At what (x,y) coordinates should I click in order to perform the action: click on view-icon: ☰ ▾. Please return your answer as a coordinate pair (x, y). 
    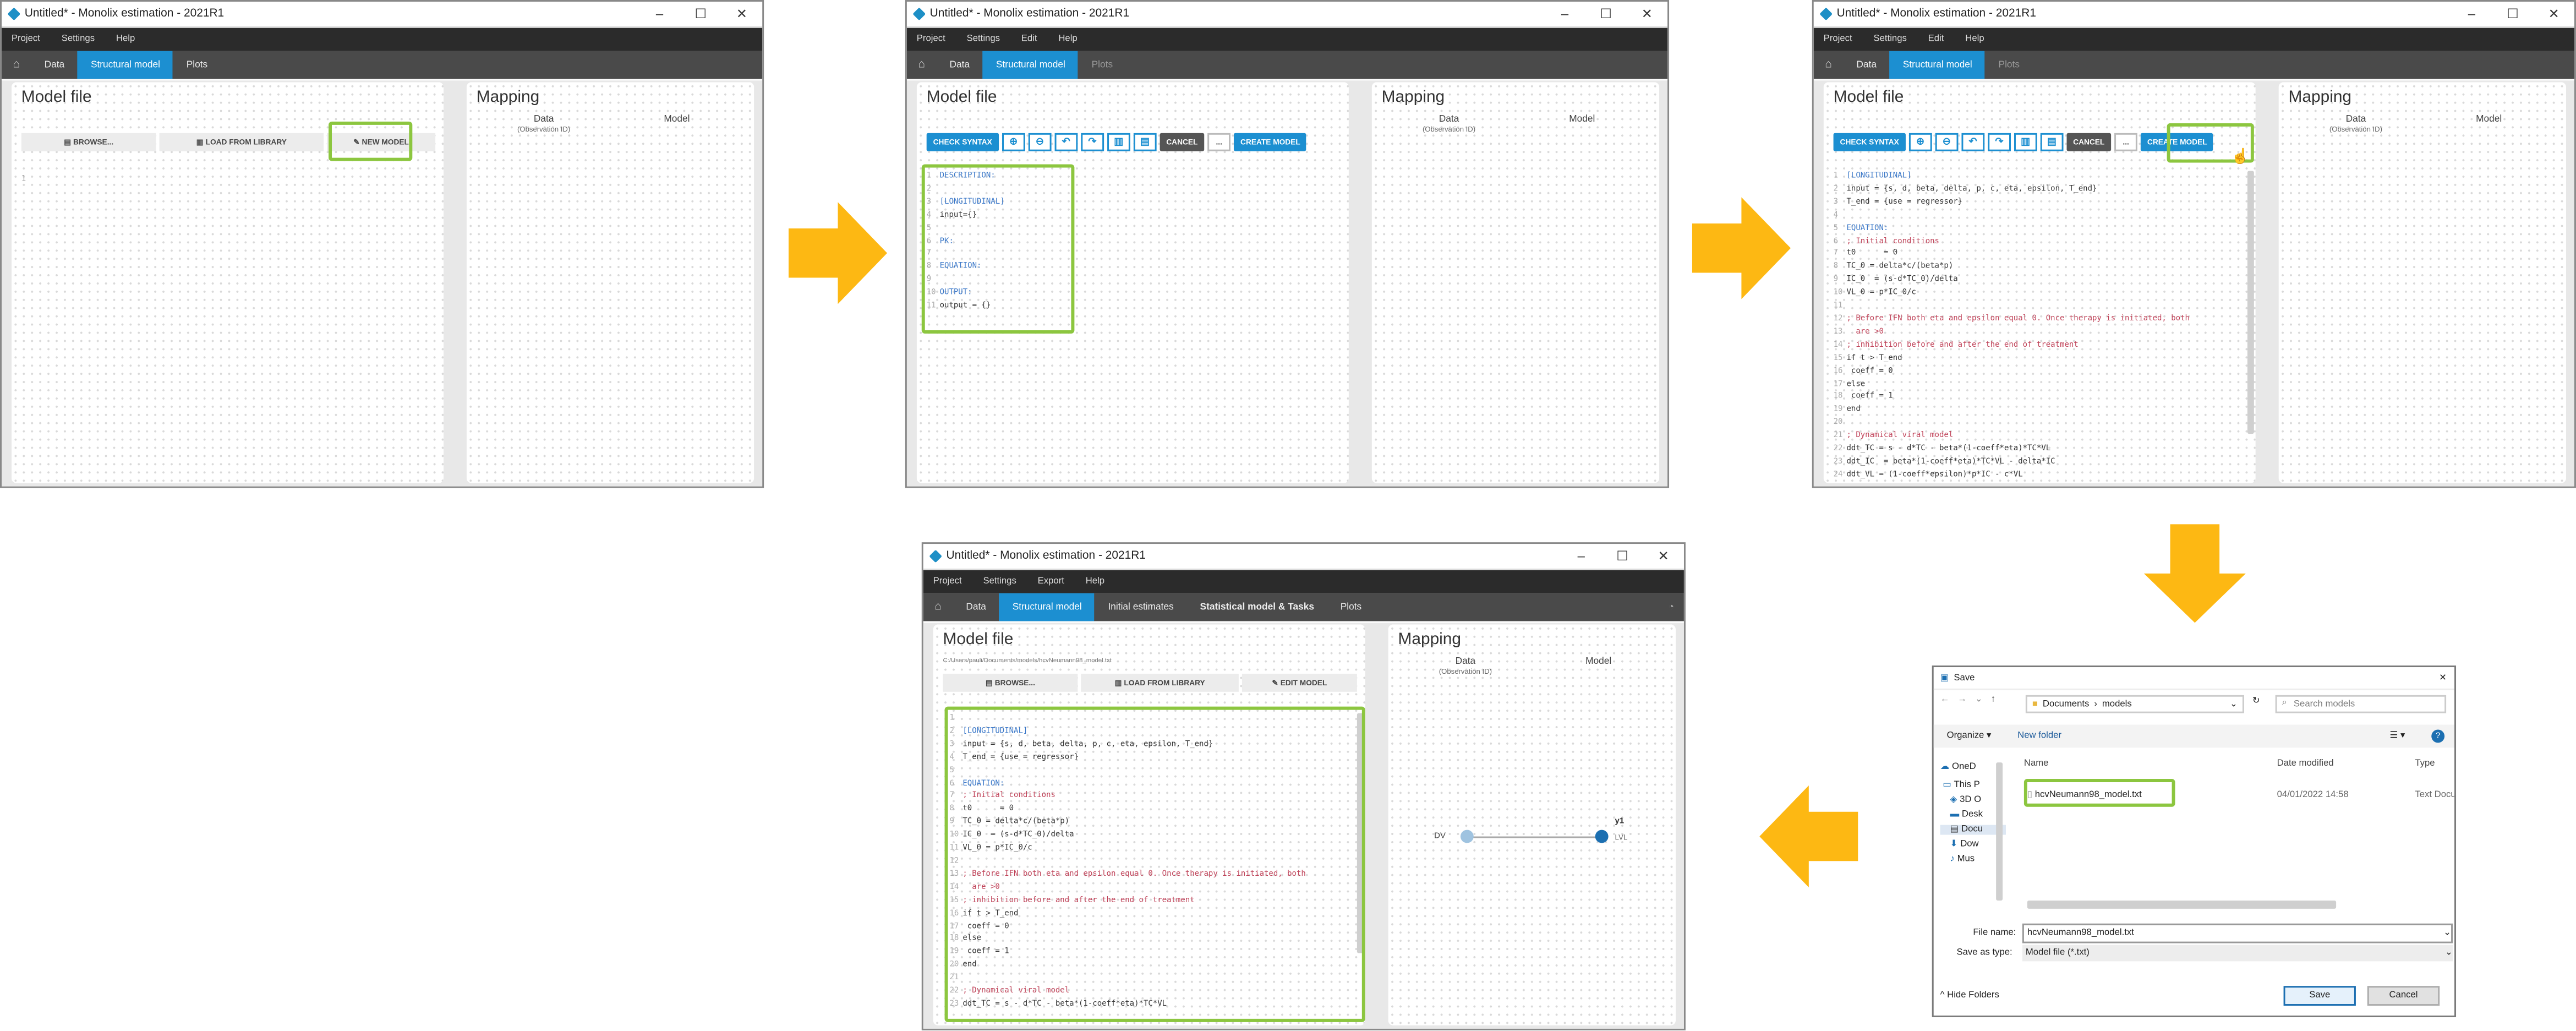
    Looking at the image, I should click on (2397, 736).